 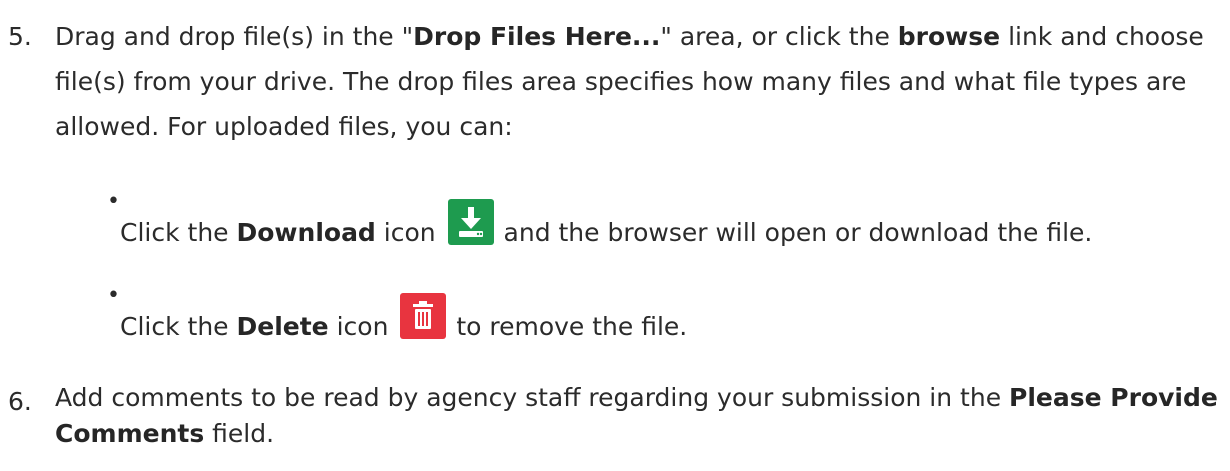 I want to click on download-label: Download, so click(x=306, y=232).